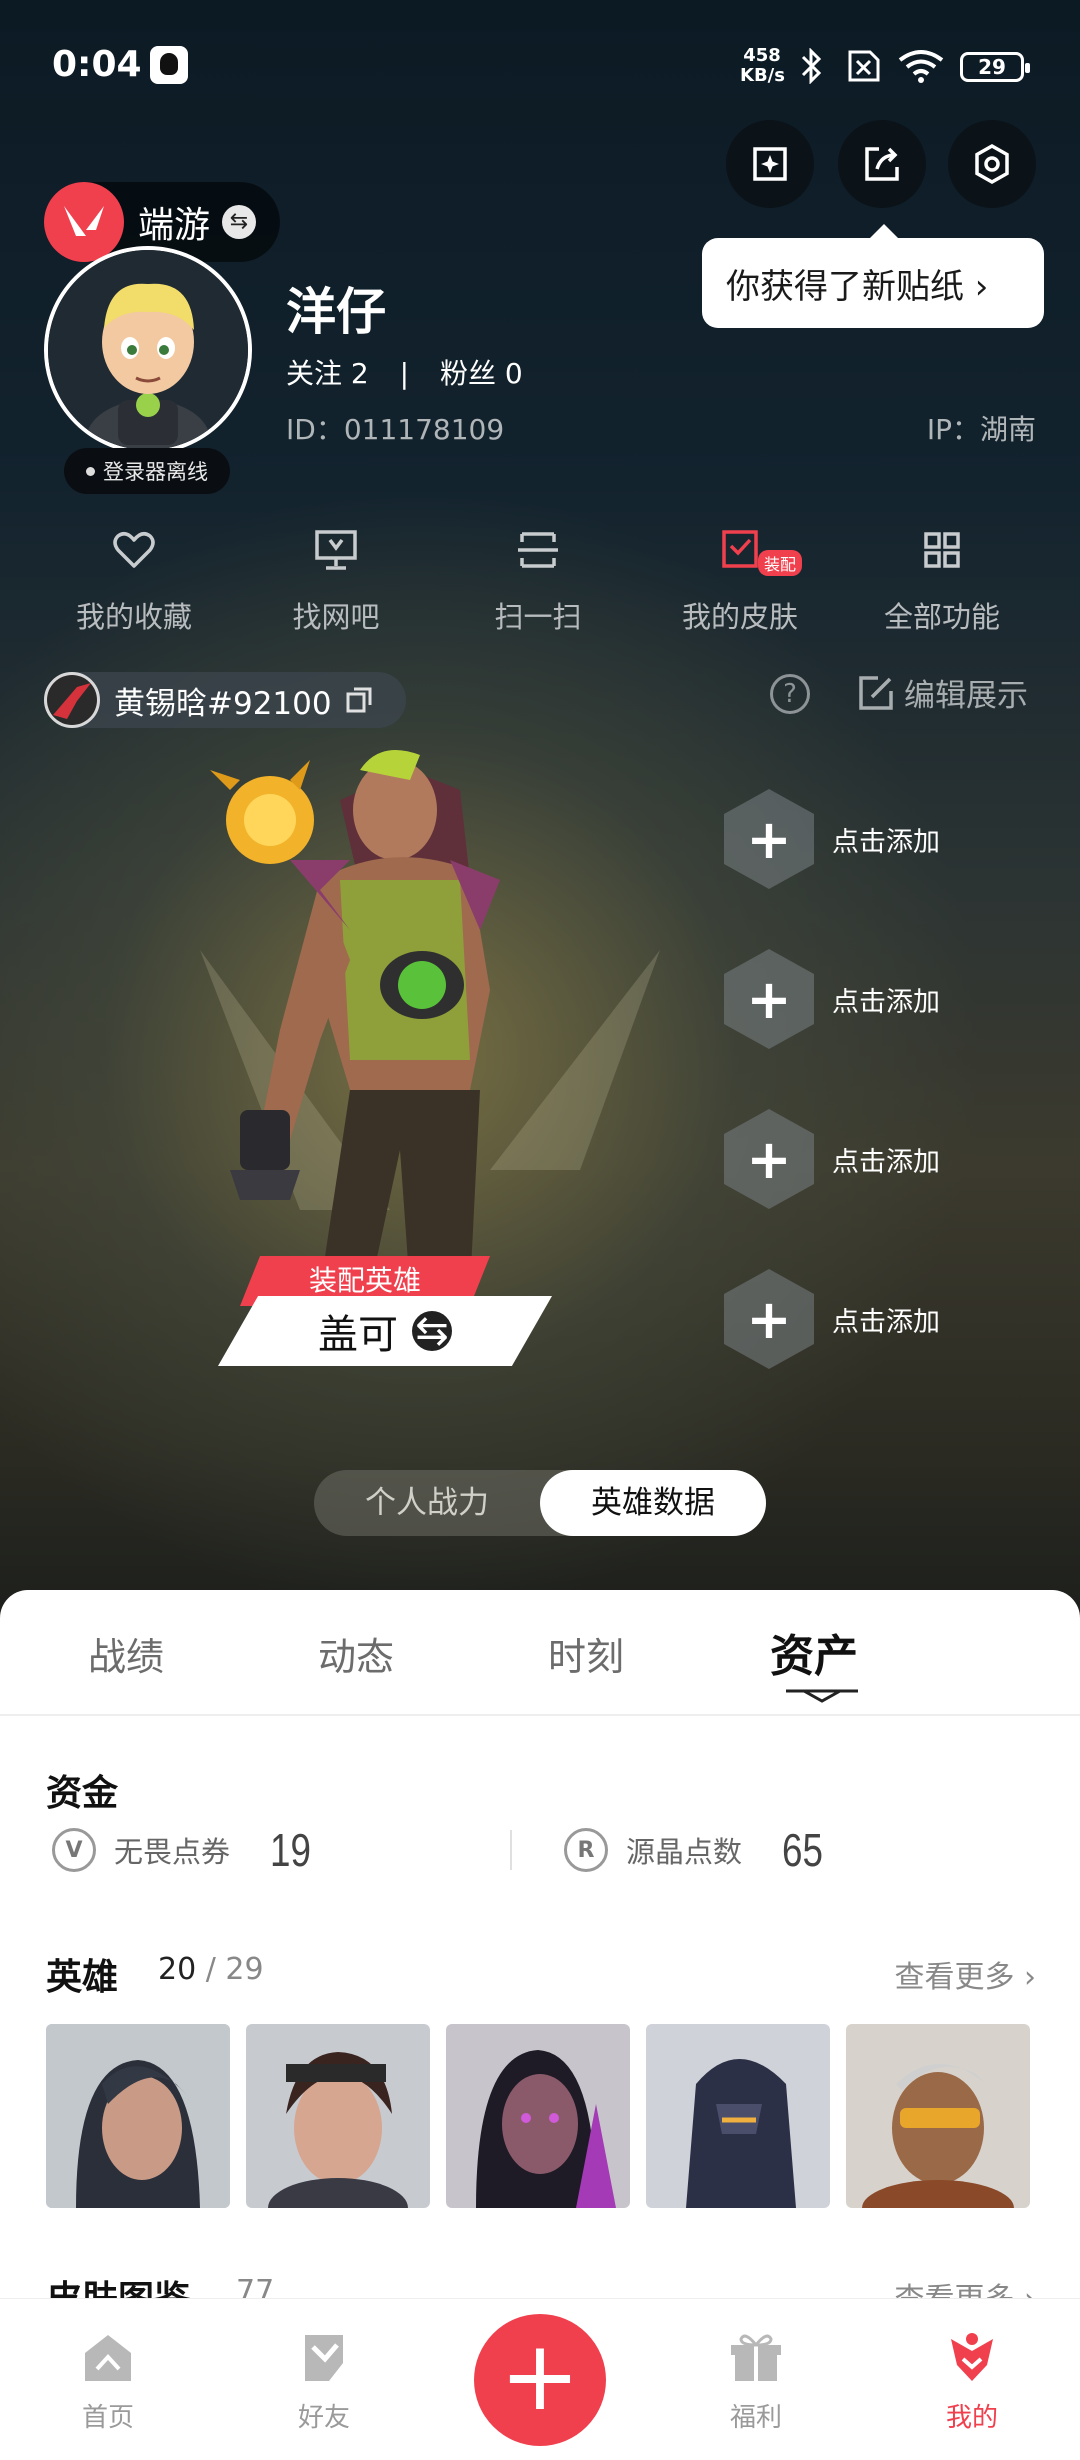 This screenshot has width=1080, height=2460. I want to click on menu-scan: 扫一扫, so click(538, 578).